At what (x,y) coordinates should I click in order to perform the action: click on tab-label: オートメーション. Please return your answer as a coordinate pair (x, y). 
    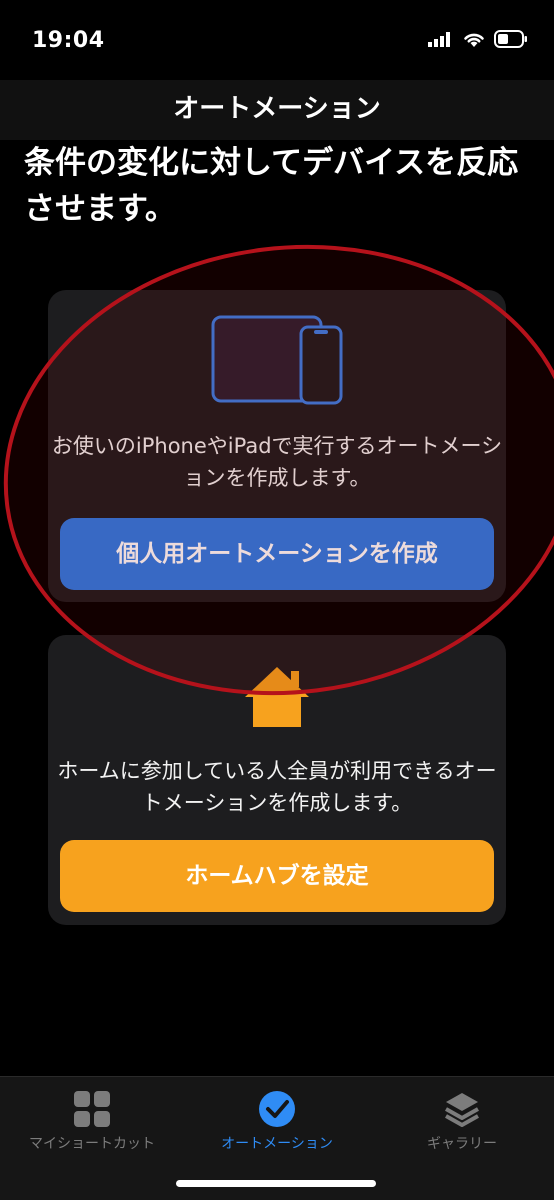
    Looking at the image, I should click on (277, 1144).